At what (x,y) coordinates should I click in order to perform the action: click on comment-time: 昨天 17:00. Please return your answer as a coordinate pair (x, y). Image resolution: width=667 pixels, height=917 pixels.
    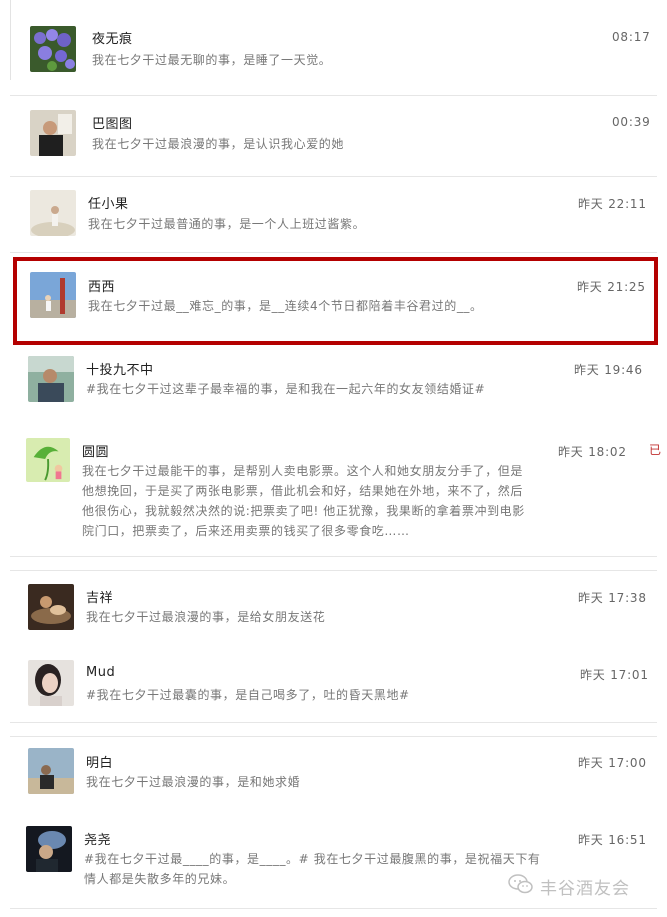
    Looking at the image, I should click on (612, 763).